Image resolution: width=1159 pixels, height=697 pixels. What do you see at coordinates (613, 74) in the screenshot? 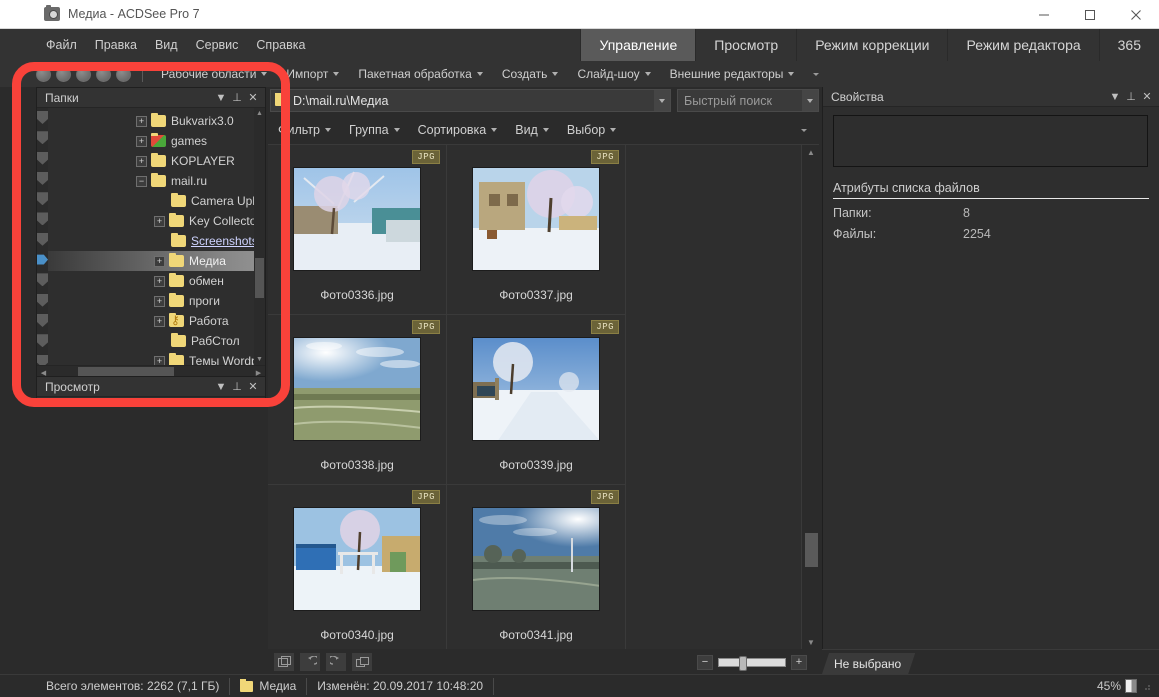
I see `slideshow-dropdown: Слайд-шоу` at bounding box center [613, 74].